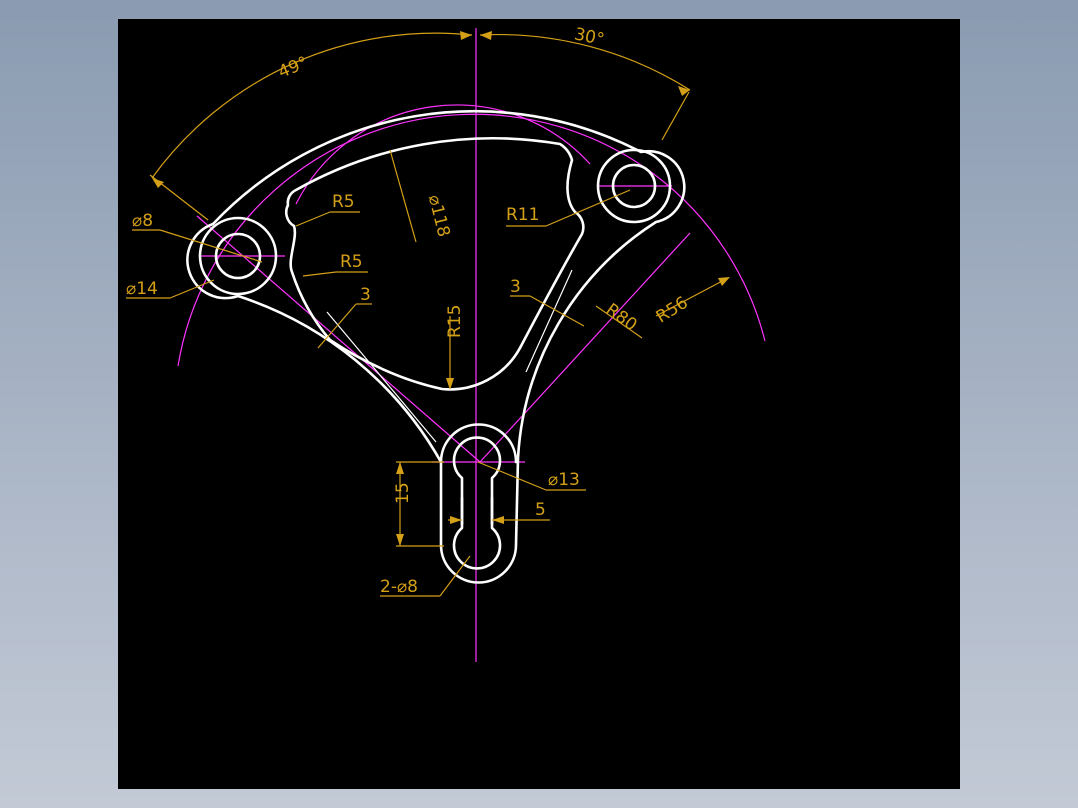 The width and height of the screenshot is (1078, 808). Describe the element at coordinates (343, 202) in the screenshot. I see `fillet-upper-label: R5` at that location.